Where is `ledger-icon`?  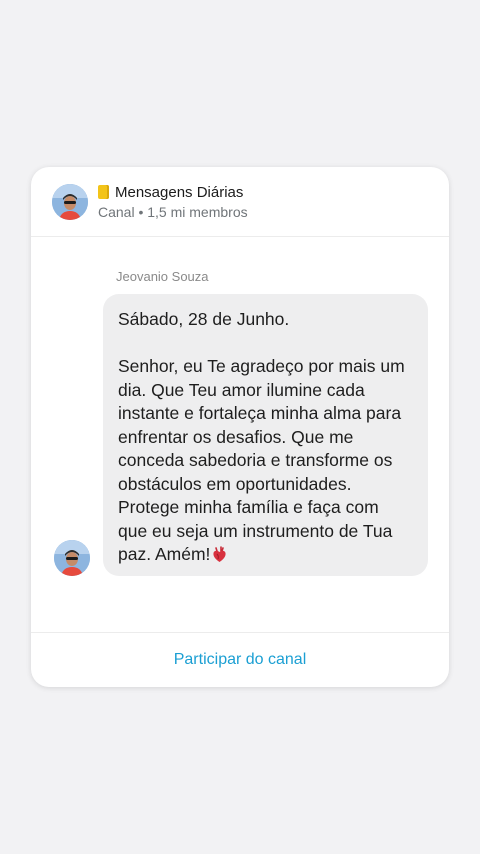 ledger-icon is located at coordinates (103, 192).